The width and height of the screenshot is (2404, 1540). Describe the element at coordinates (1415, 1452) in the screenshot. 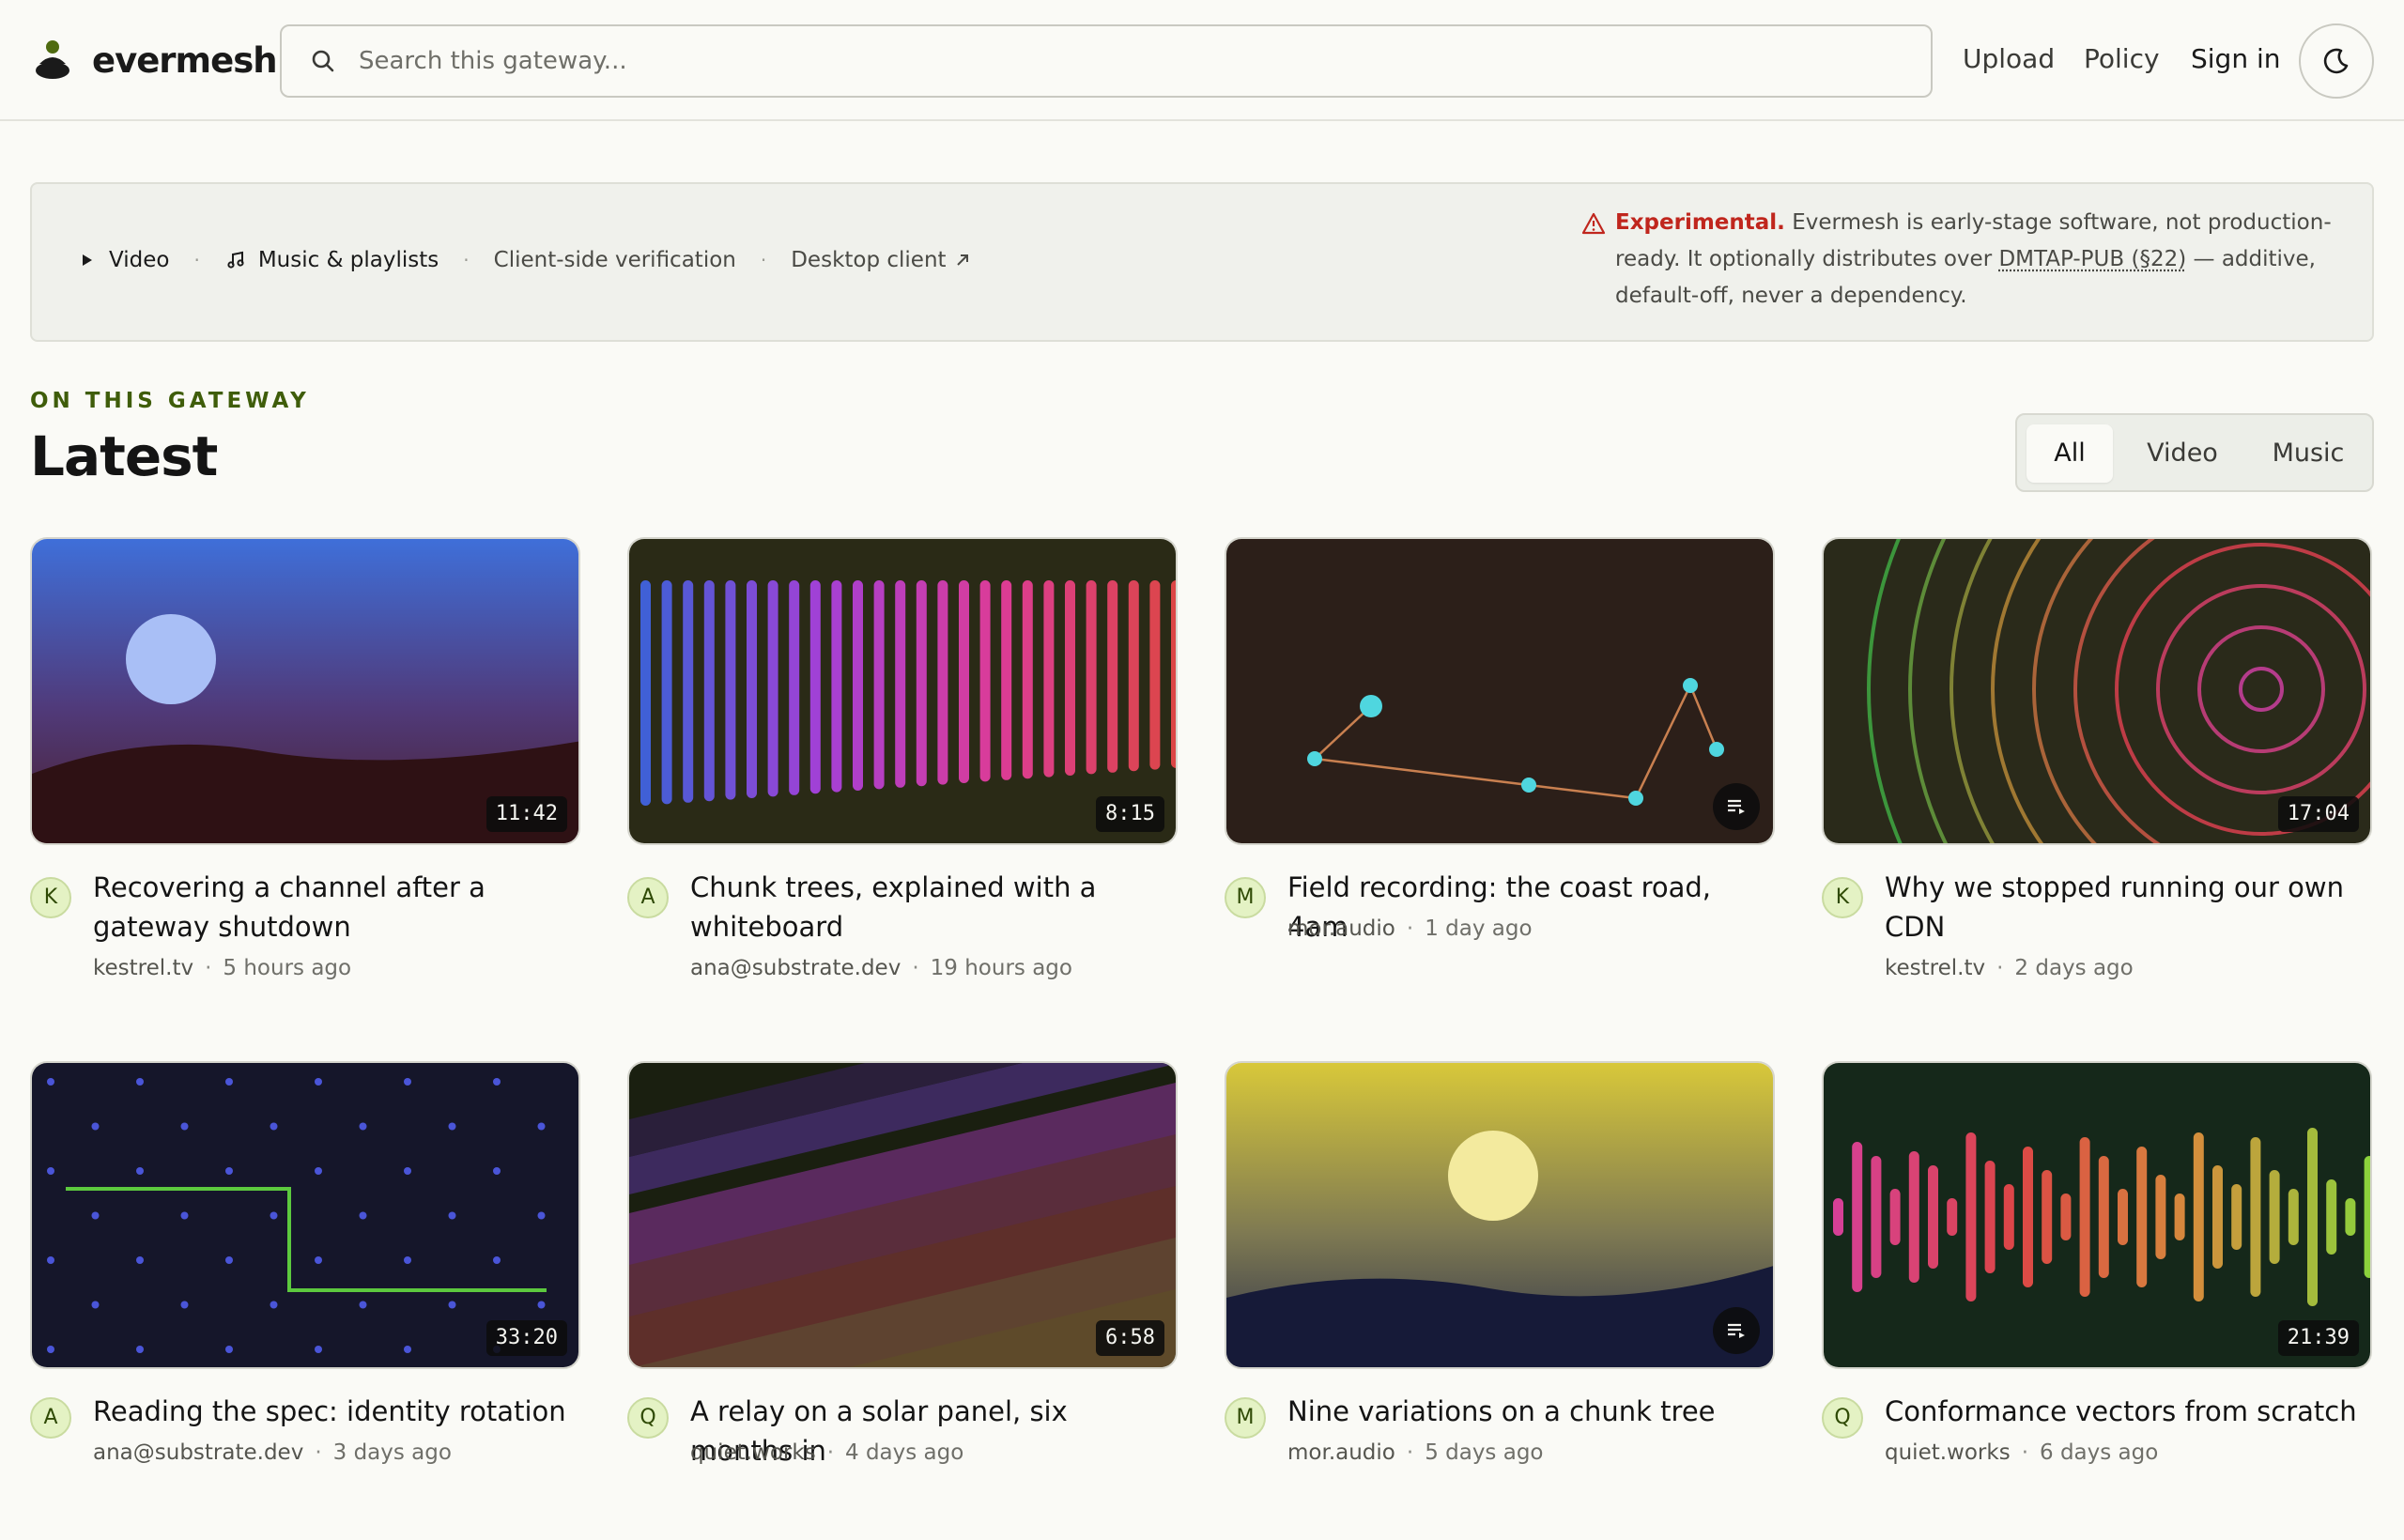

I see `card-meta: mor.audio · 5 days ago` at that location.